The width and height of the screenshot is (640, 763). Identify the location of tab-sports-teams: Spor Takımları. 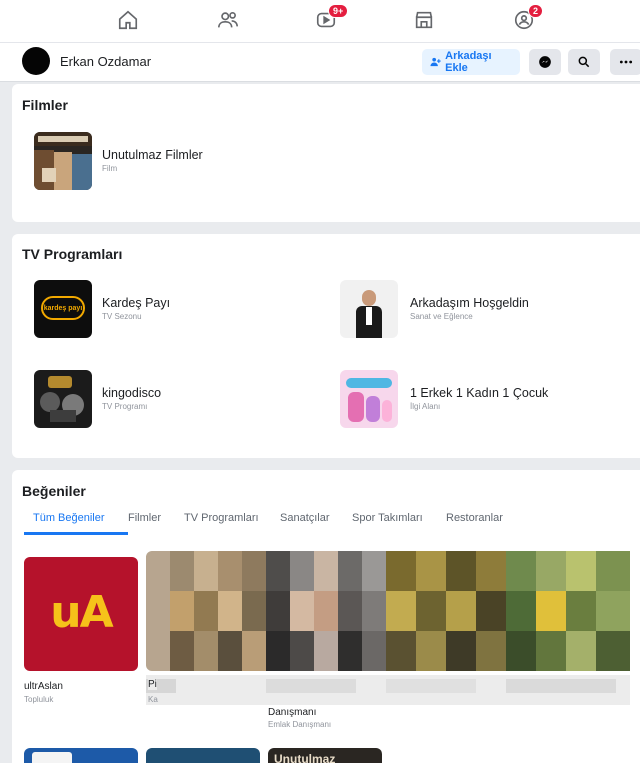
(387, 518).